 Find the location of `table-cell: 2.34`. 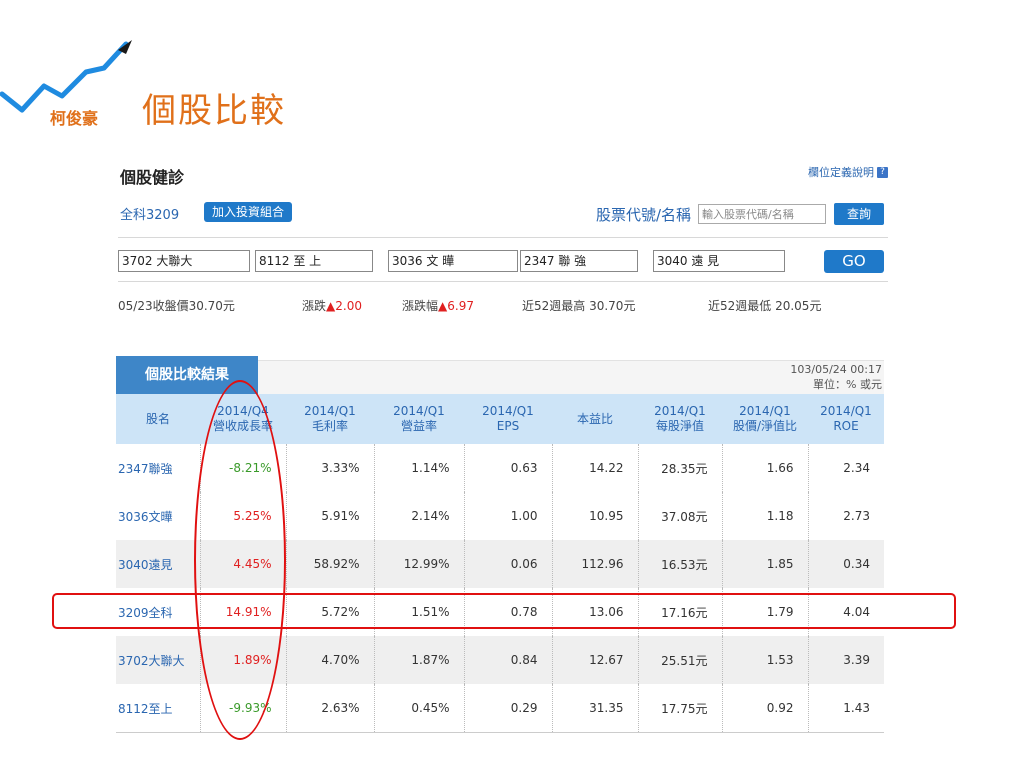

table-cell: 2.34 is located at coordinates (845, 468).